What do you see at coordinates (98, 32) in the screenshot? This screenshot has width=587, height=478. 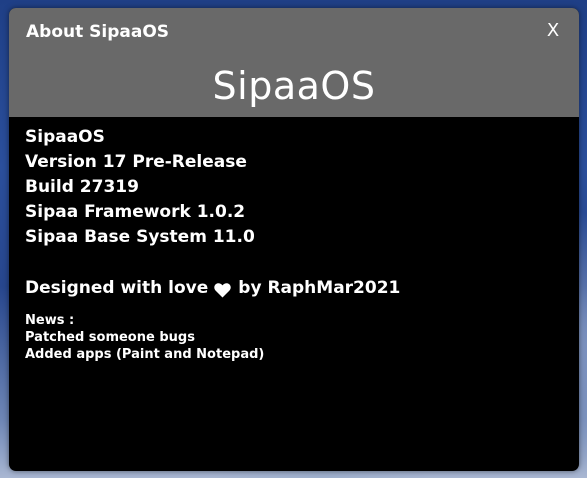 I see `dialog-title: About SipaaOS` at bounding box center [98, 32].